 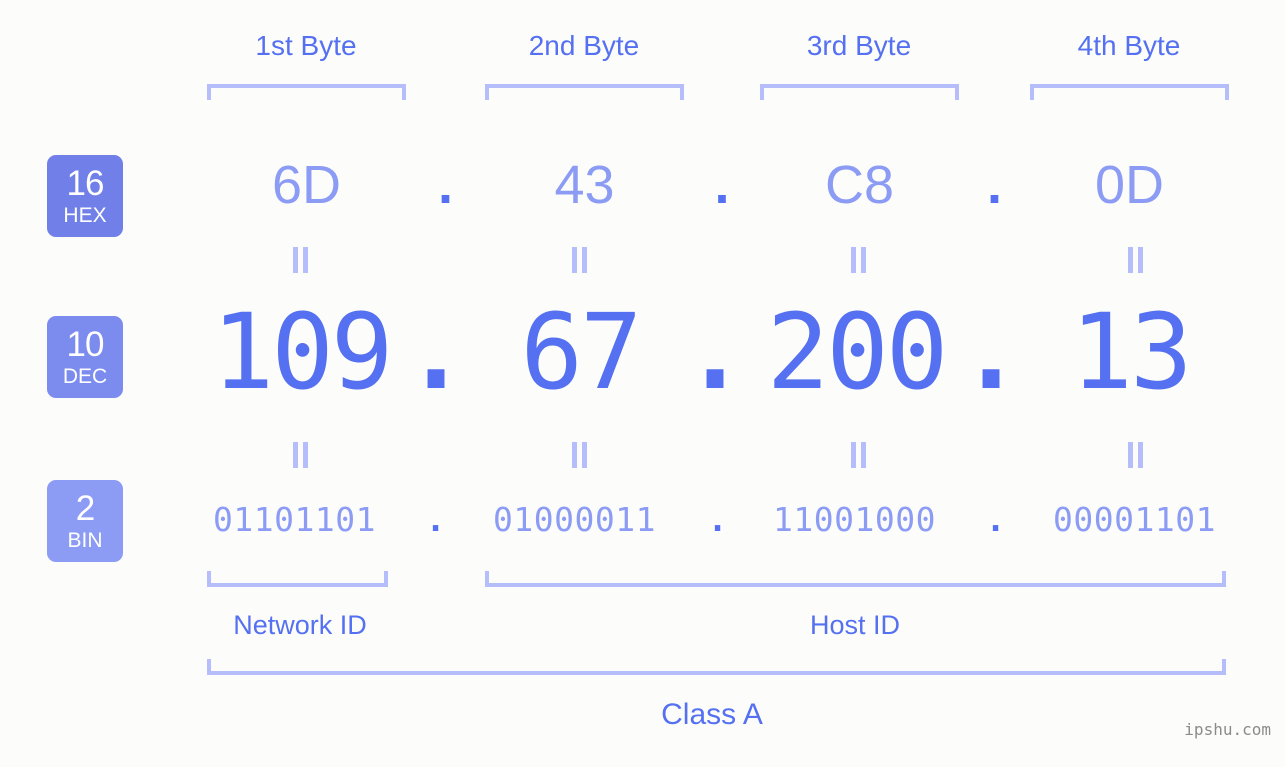 What do you see at coordinates (712, 714) in the screenshot?
I see `class-label: Class A` at bounding box center [712, 714].